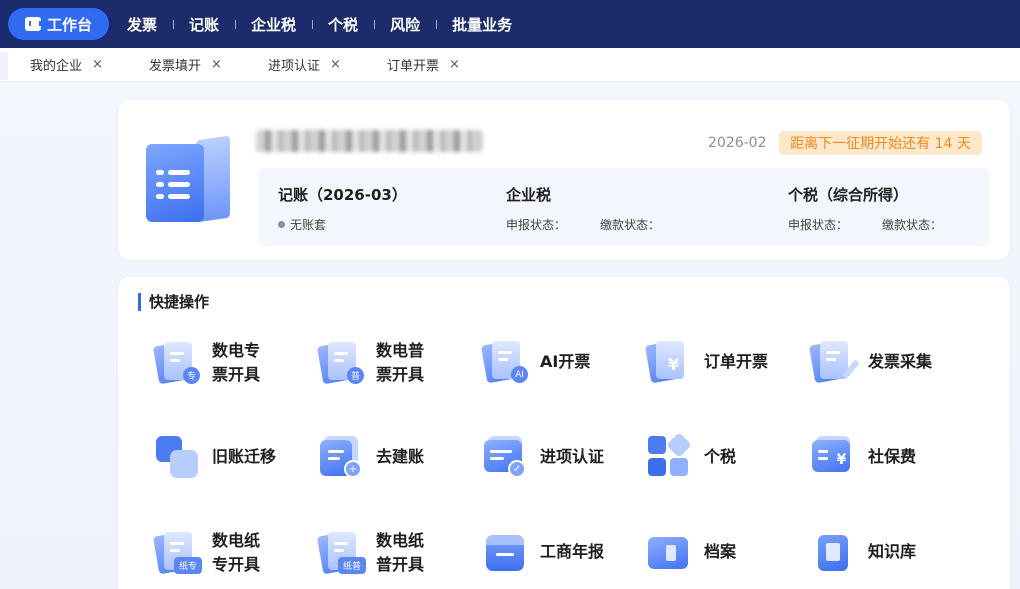 This screenshot has height=589, width=1020. Describe the element at coordinates (244, 456) in the screenshot. I see `action-label: 旧账迁移` at that location.